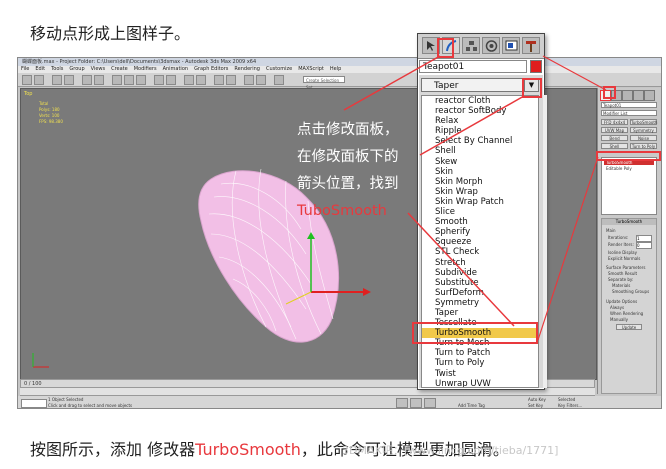 The image size is (666, 469). I want to click on menu-item-group: Group, so click(76, 69).